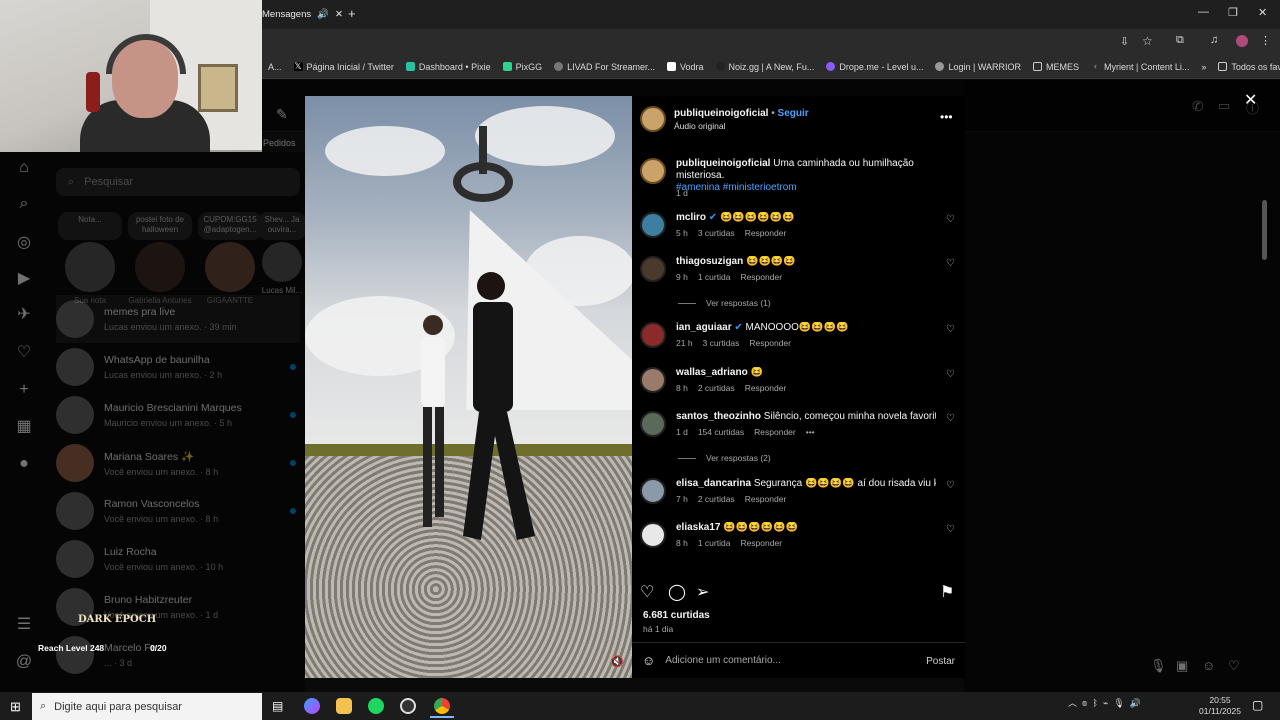  Describe the element at coordinates (282, 114) in the screenshot. I see `new-message-icon: ✎` at that location.